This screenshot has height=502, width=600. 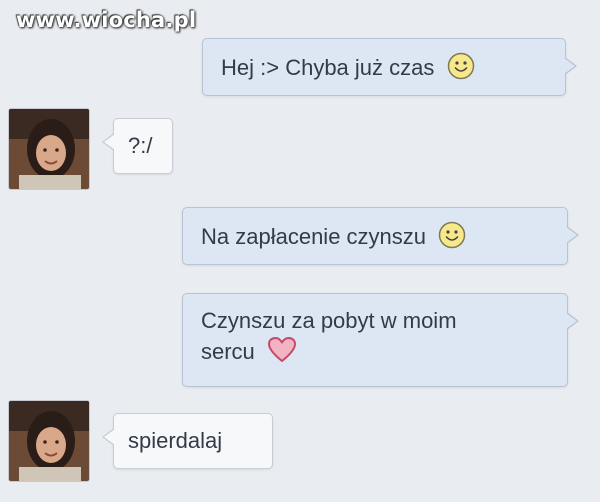 I want to click on message-bubble-incoming-2: spierdalaj, so click(x=187, y=441).